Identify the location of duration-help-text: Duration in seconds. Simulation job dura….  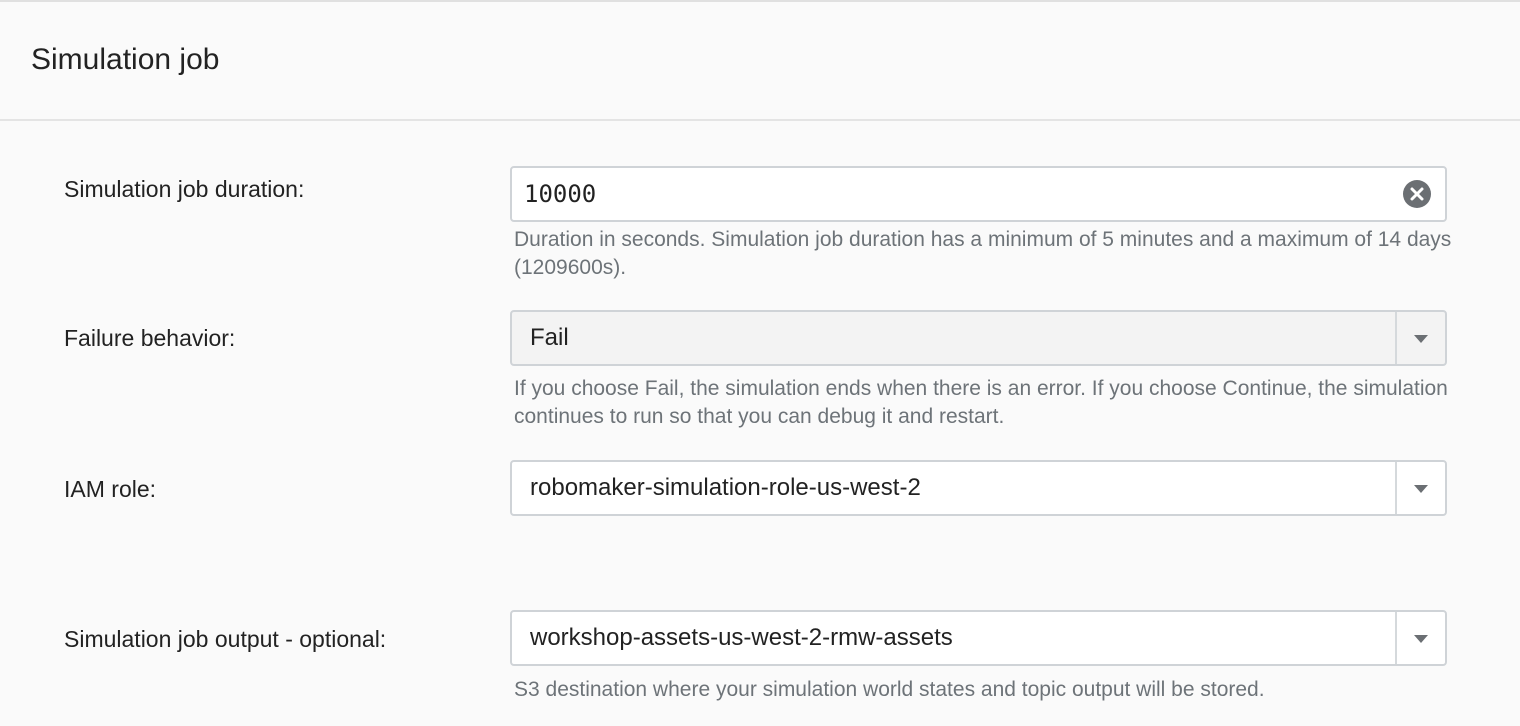
(983, 253).